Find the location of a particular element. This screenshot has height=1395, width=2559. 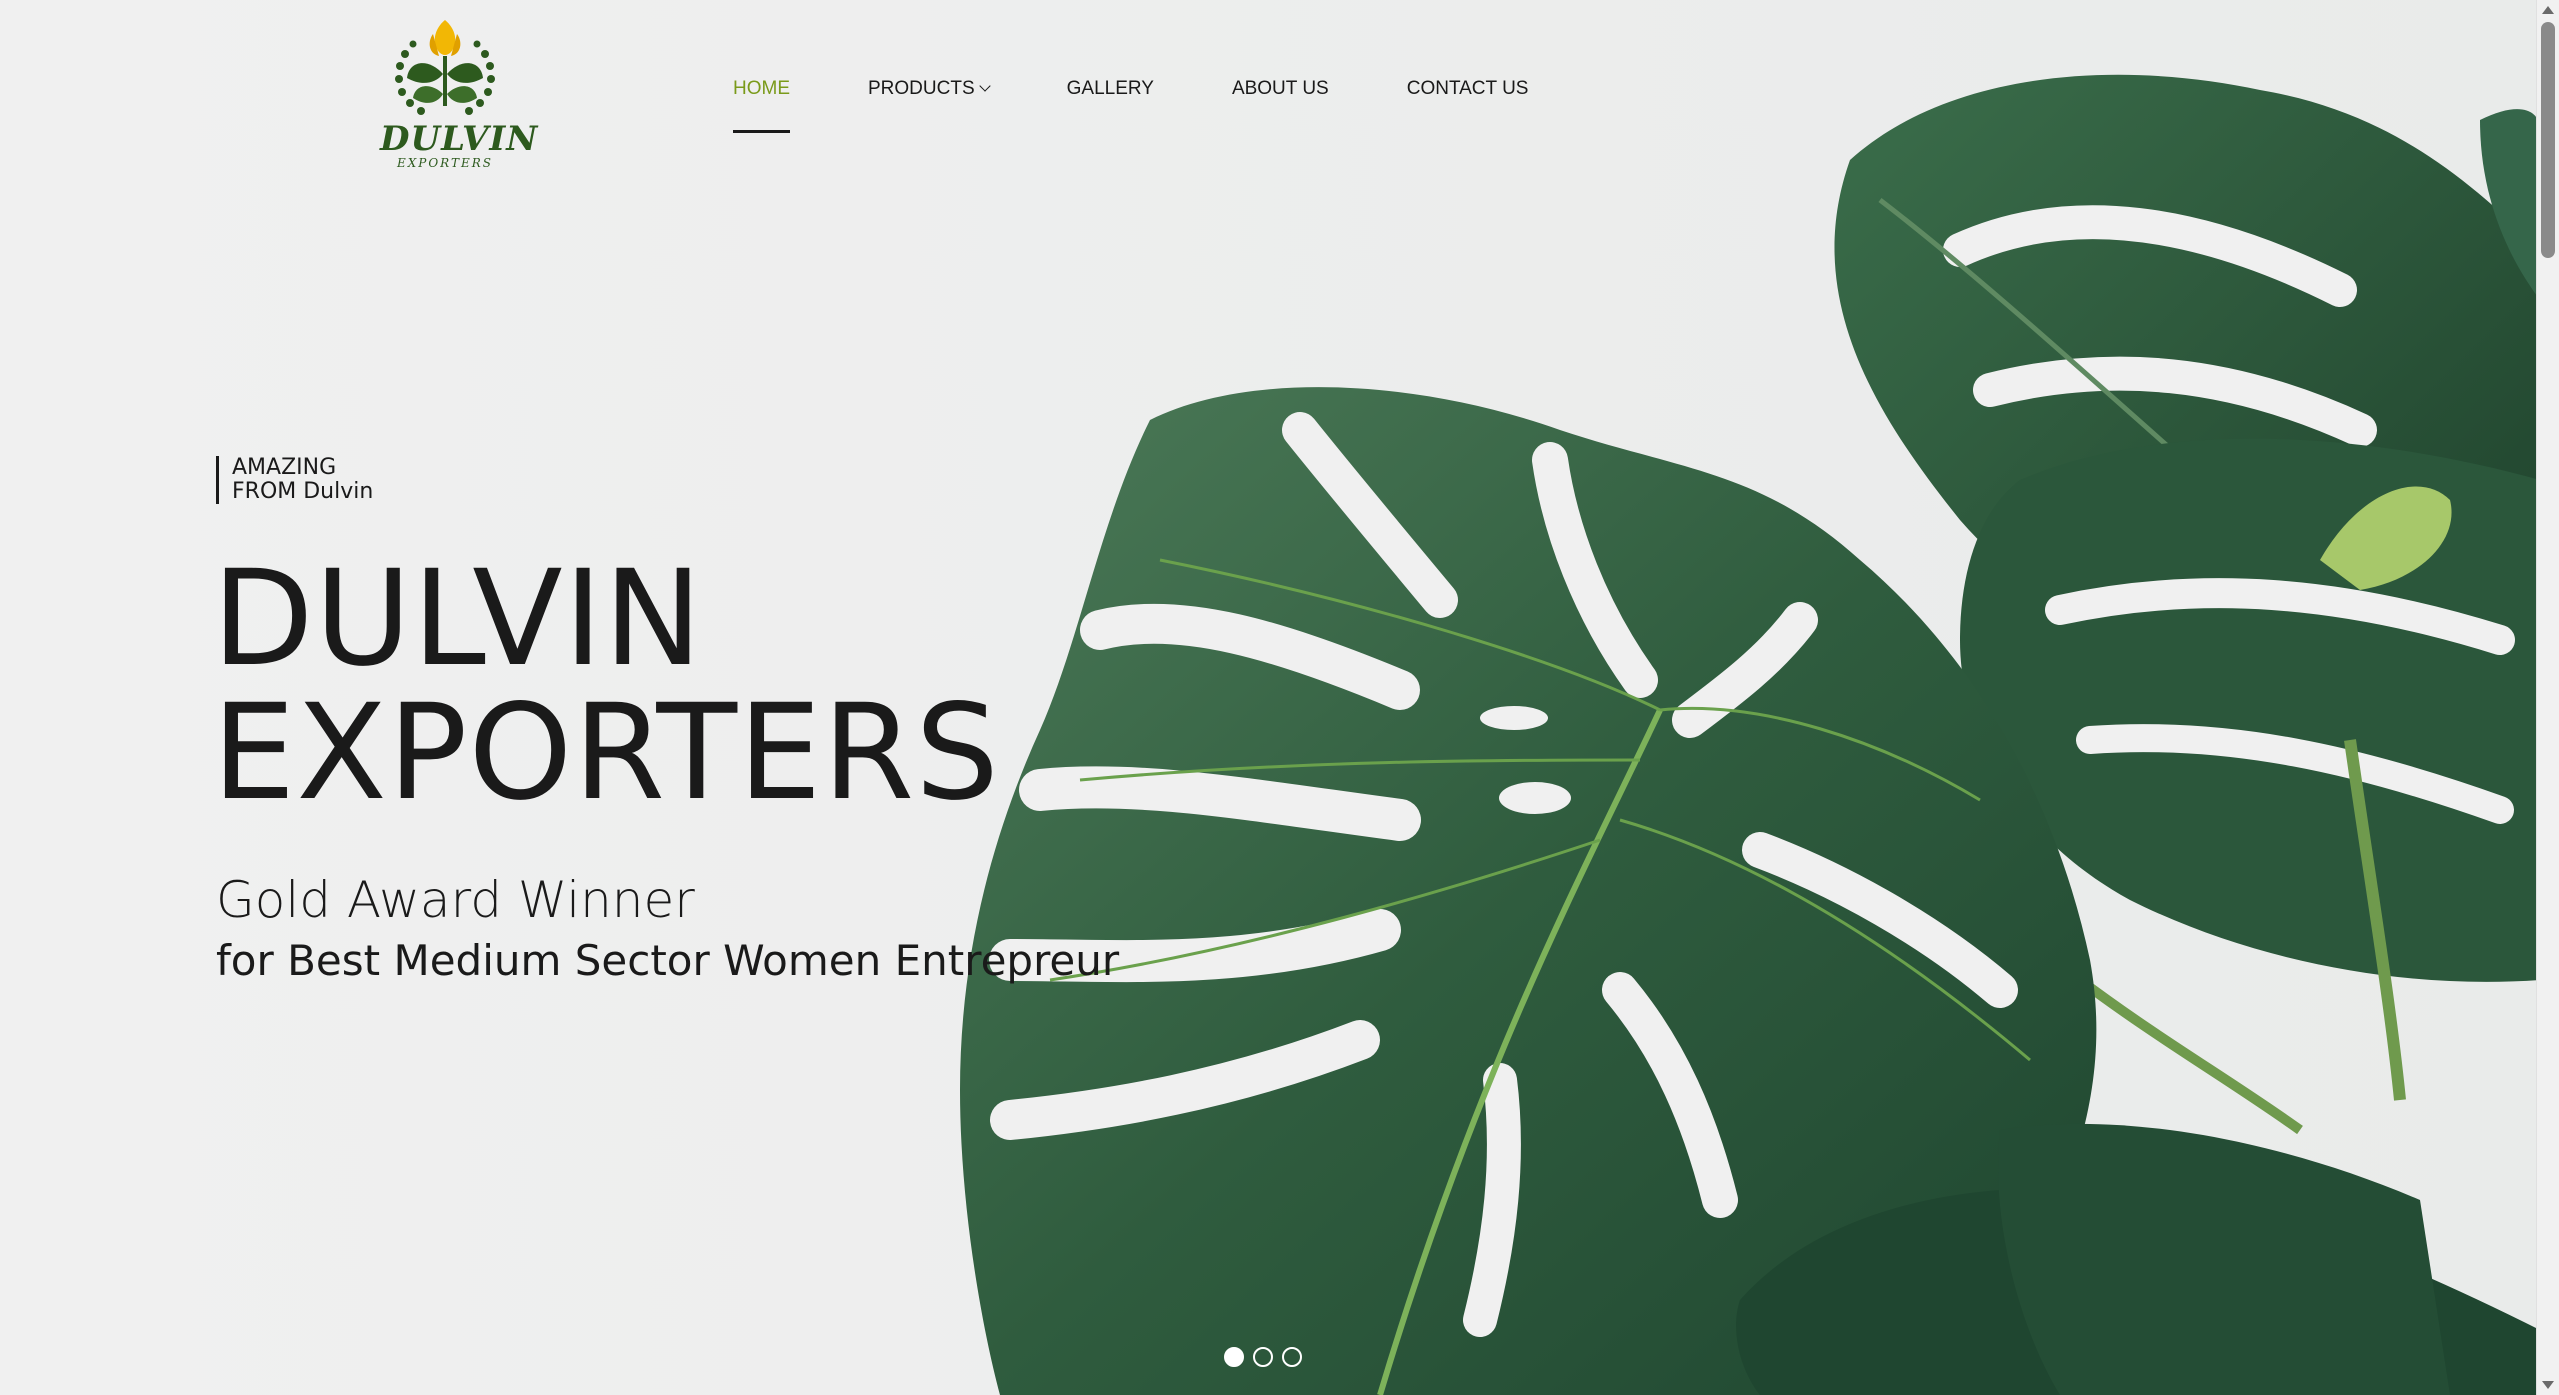

hero-tagline-line1: AMAZING is located at coordinates (284, 467).